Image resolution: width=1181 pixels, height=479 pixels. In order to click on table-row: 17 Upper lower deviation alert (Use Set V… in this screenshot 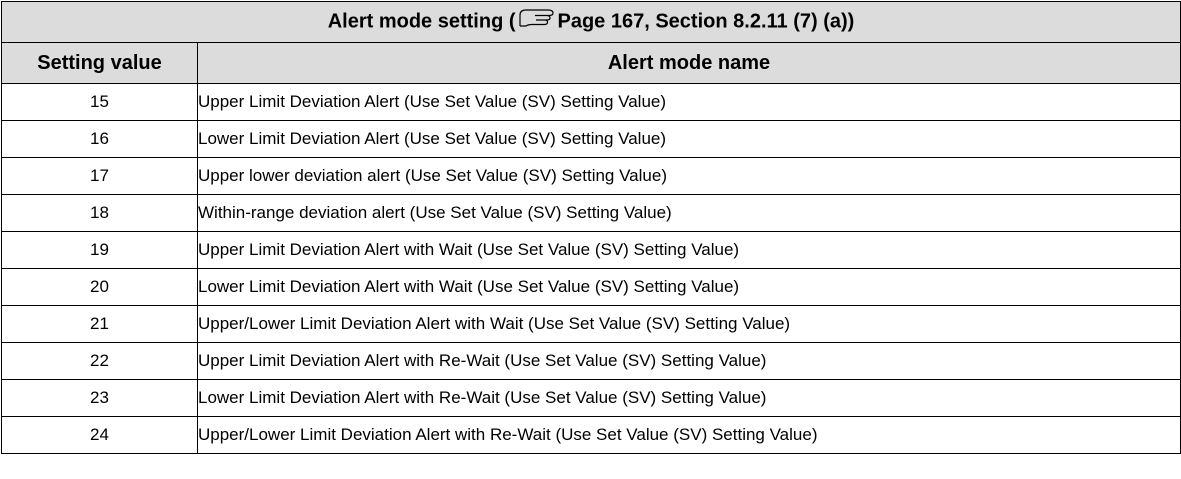, I will do `click(591, 176)`.